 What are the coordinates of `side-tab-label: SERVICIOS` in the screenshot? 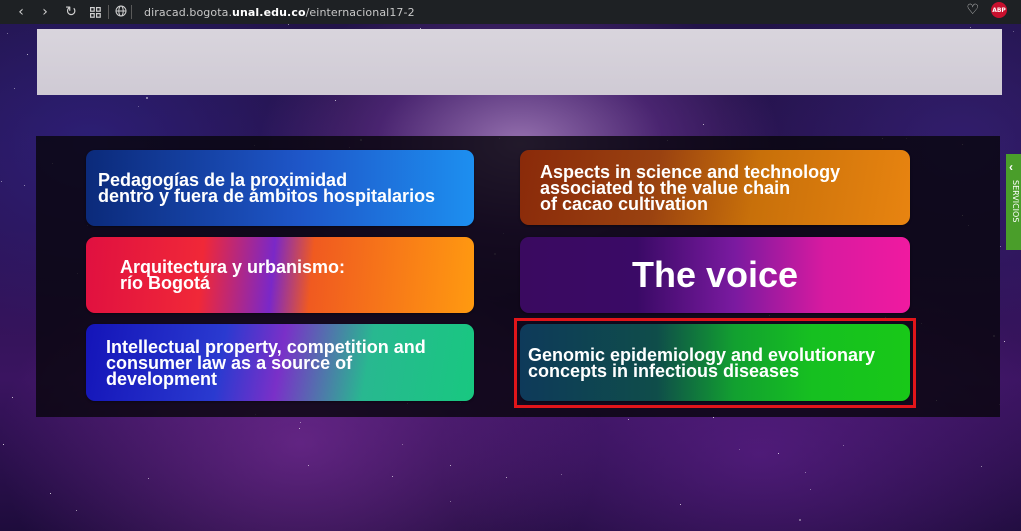 It's located at (1015, 201).